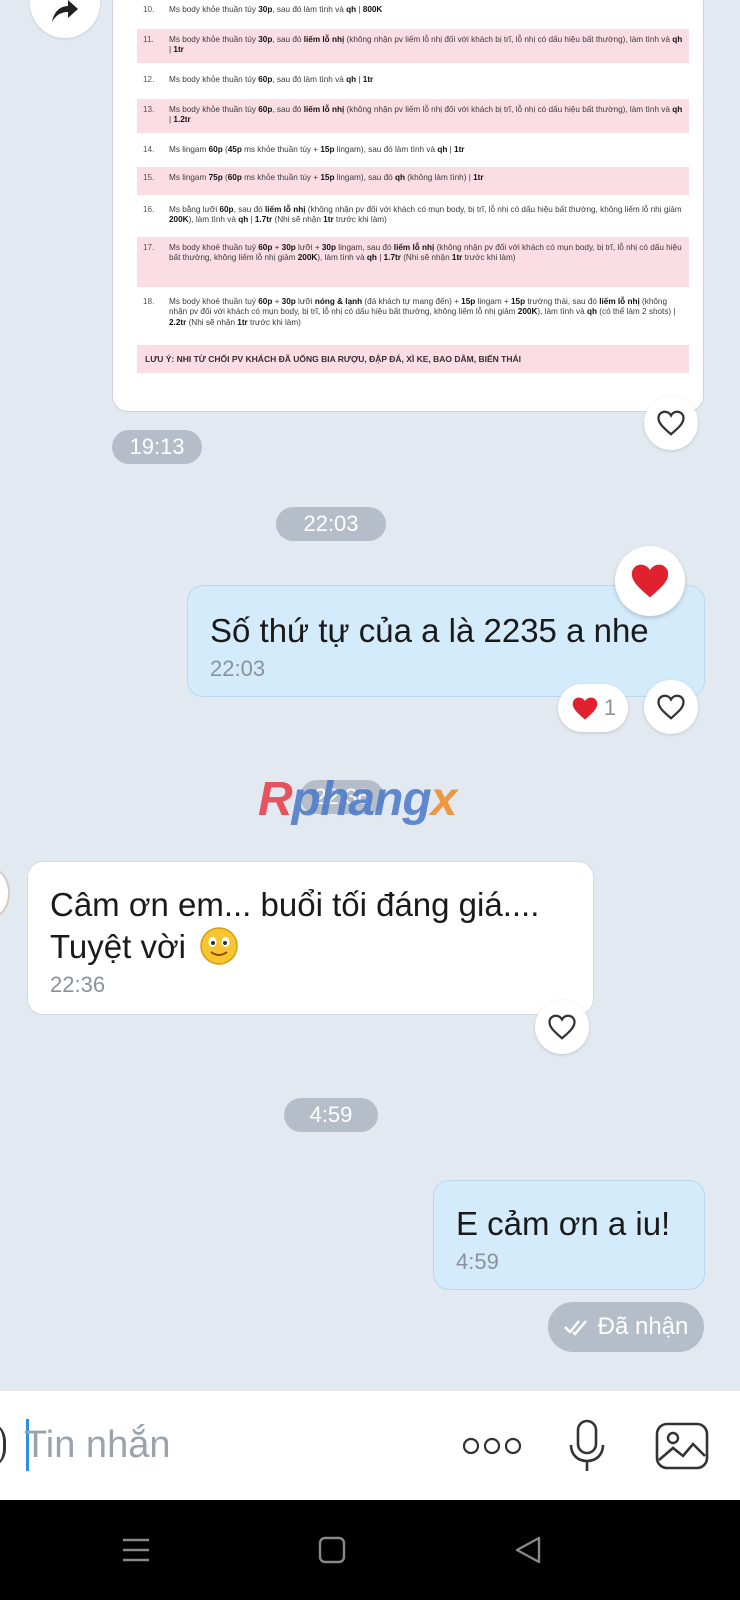  I want to click on time-divider: 22:03, so click(331, 524).